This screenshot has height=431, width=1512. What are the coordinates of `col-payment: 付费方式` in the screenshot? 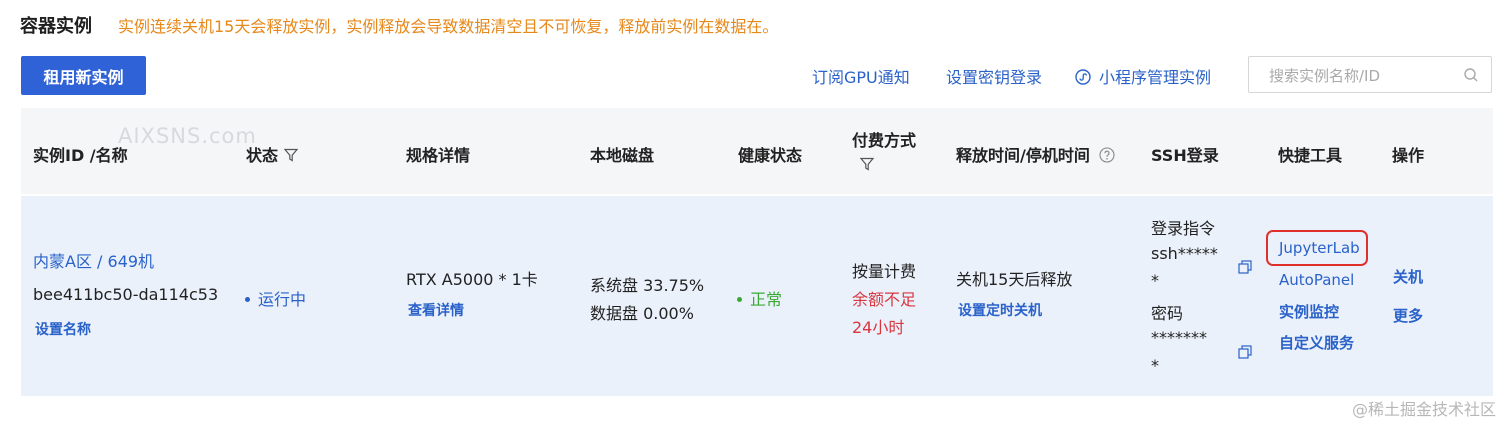 It's located at (884, 150).